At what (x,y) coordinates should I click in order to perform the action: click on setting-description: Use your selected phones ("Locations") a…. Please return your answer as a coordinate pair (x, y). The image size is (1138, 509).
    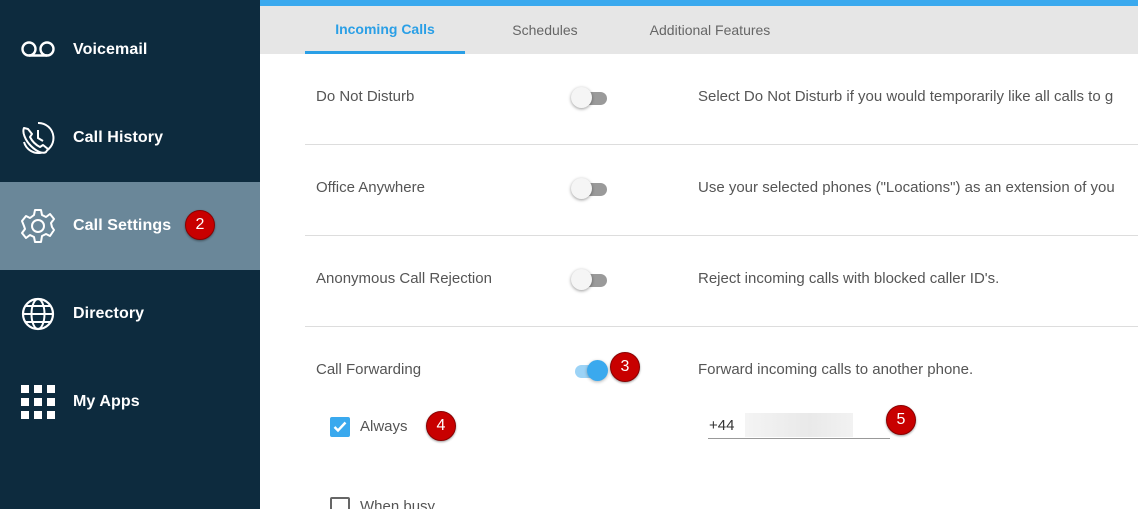
    Looking at the image, I should click on (906, 187).